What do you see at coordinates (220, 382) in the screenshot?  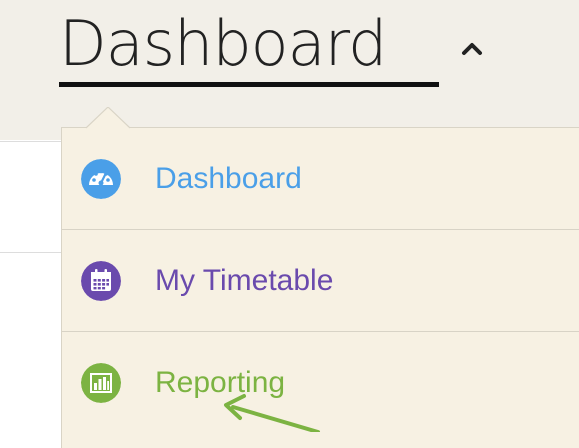 I see `menu-item-label: Reporting` at bounding box center [220, 382].